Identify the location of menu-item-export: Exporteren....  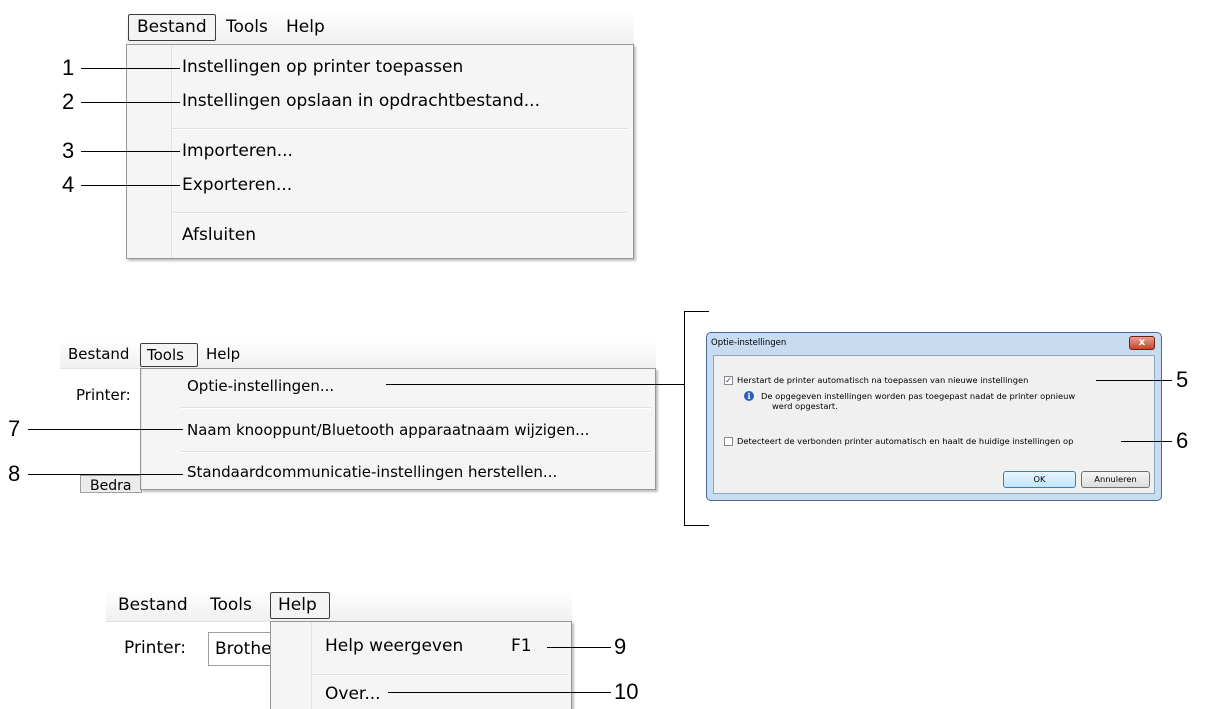
(237, 185).